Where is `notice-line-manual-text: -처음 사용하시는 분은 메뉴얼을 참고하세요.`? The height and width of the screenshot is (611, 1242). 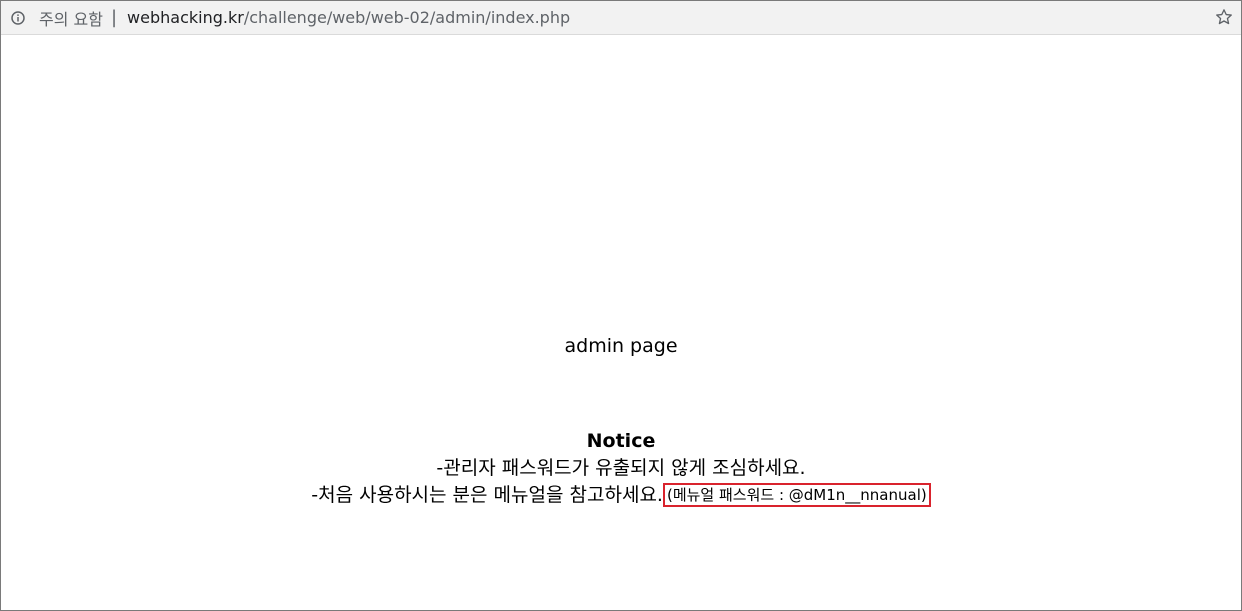 notice-line-manual-text: -처음 사용하시는 분은 메뉴얼을 참고하세요. is located at coordinates (487, 495).